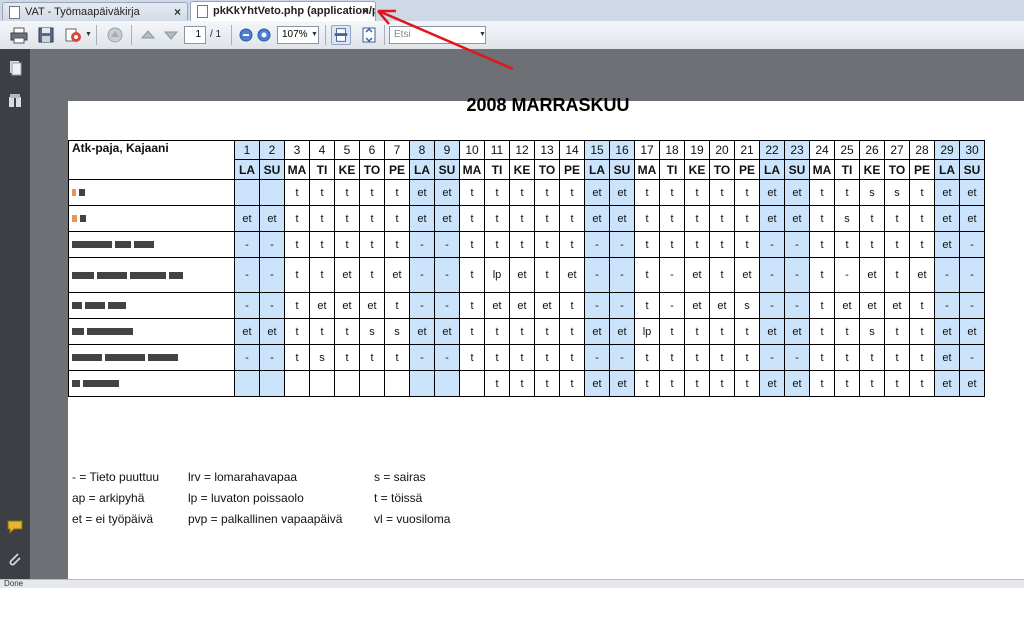 The height and width of the screenshot is (628, 1024). I want to click on day-number-cell: 22, so click(772, 150).